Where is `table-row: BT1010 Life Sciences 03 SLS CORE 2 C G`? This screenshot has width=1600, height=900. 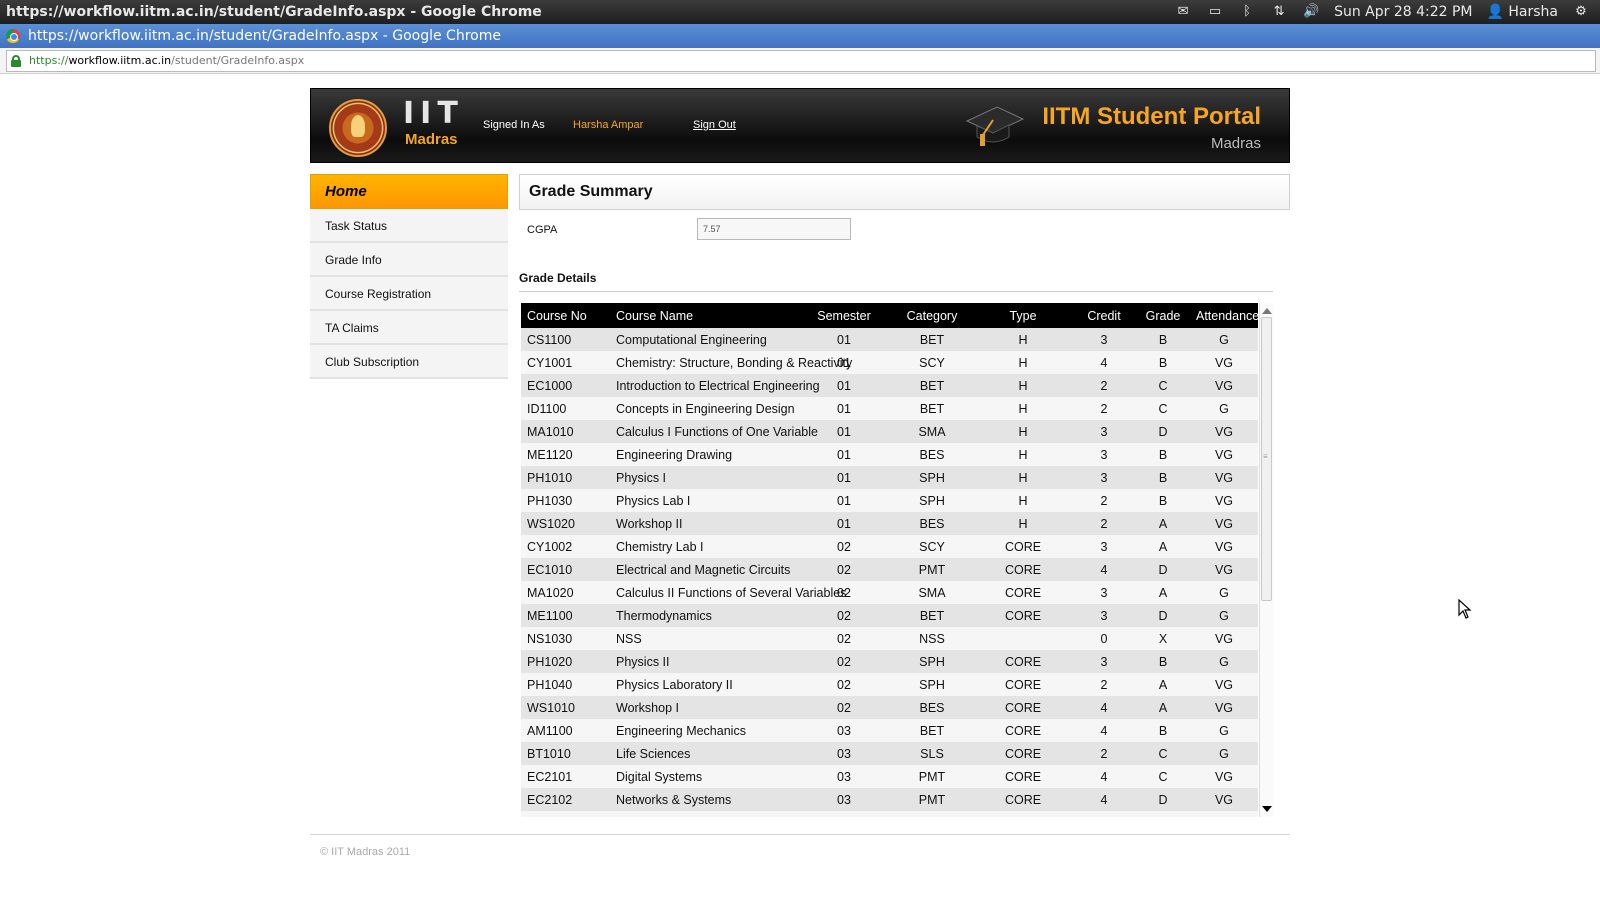 table-row: BT1010 Life Sciences 03 SLS CORE 2 C G is located at coordinates (889, 753).